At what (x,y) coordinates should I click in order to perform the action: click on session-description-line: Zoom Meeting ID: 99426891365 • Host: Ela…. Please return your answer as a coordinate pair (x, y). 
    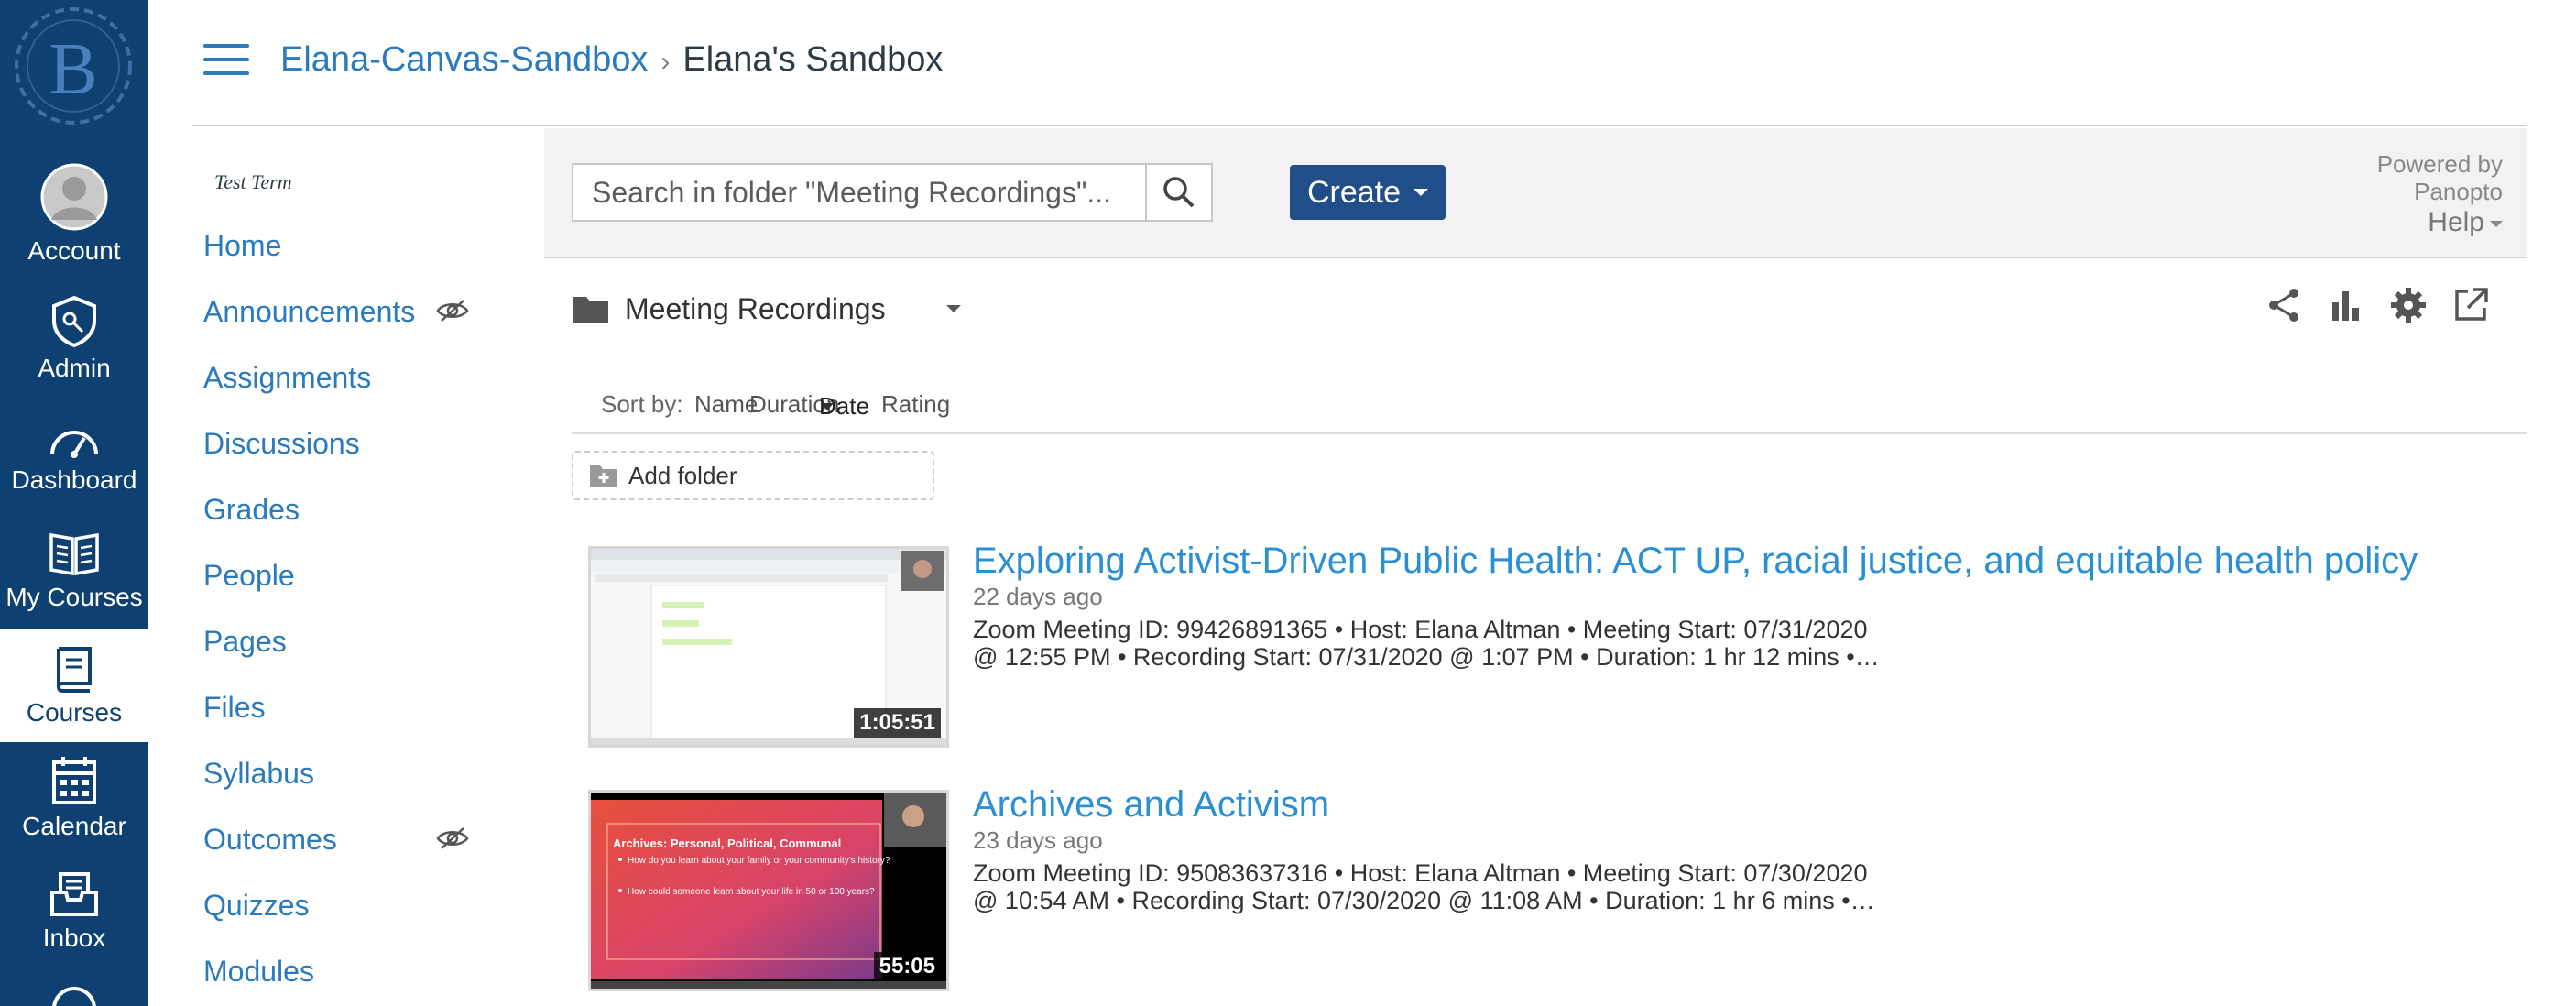
    Looking at the image, I should click on (1421, 629).